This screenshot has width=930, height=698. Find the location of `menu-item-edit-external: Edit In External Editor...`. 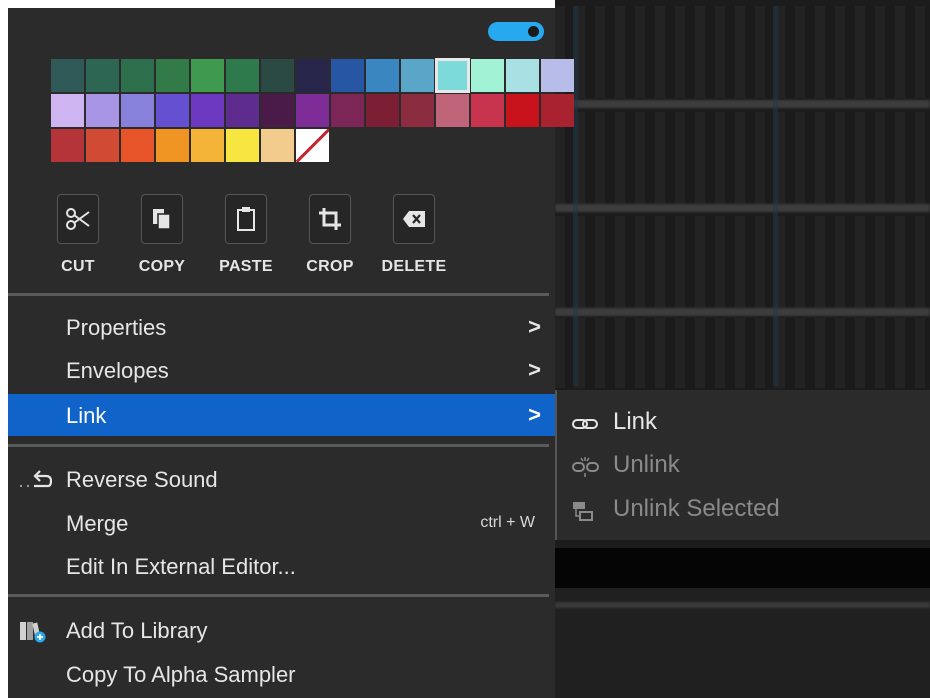

menu-item-edit-external: Edit In External Editor... is located at coordinates (281, 567).